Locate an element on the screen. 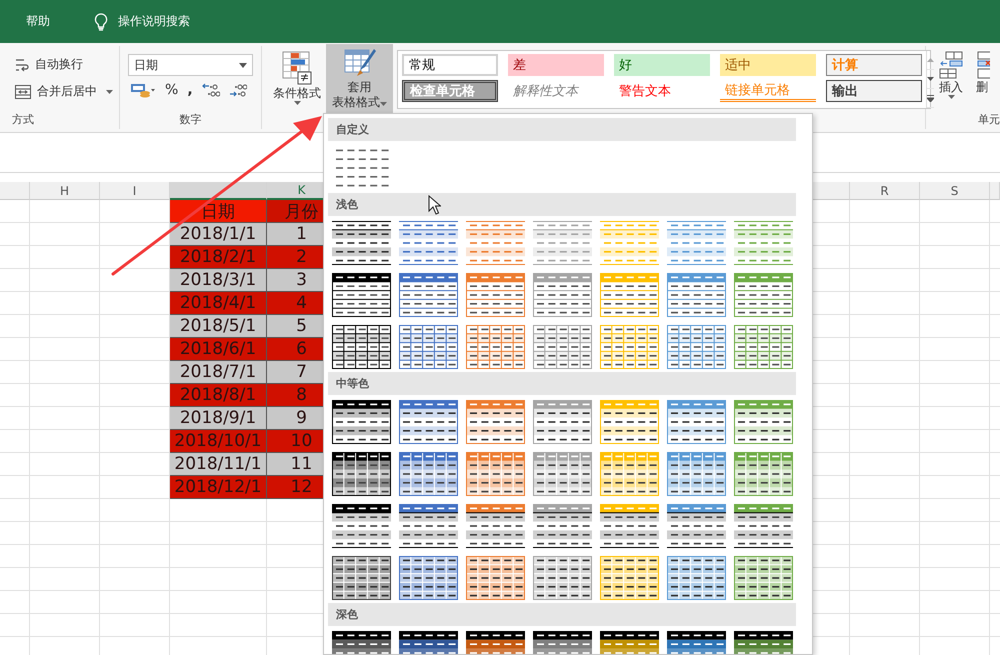 This screenshot has height=655, width=1000. table-cell: 2018/12/1 is located at coordinates (218, 487).